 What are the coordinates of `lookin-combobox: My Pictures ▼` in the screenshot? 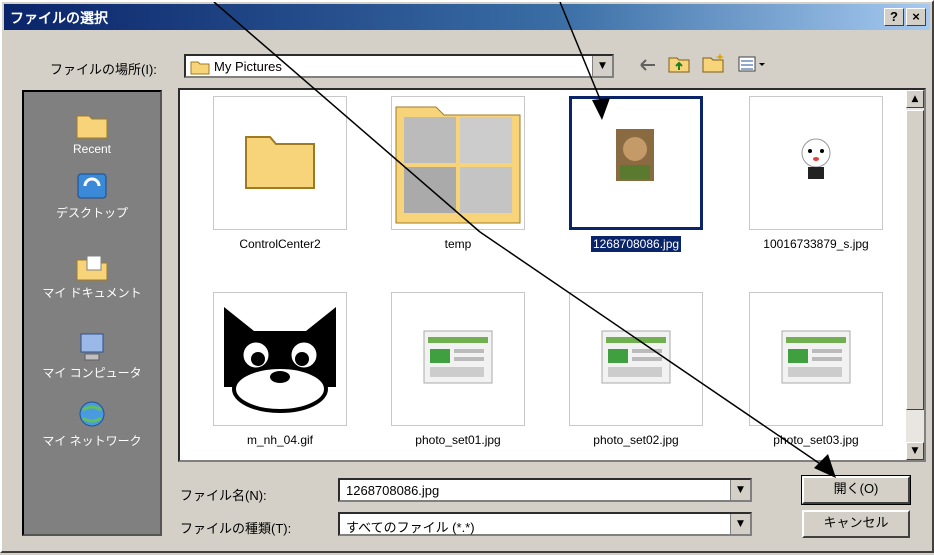 It's located at (399, 66).